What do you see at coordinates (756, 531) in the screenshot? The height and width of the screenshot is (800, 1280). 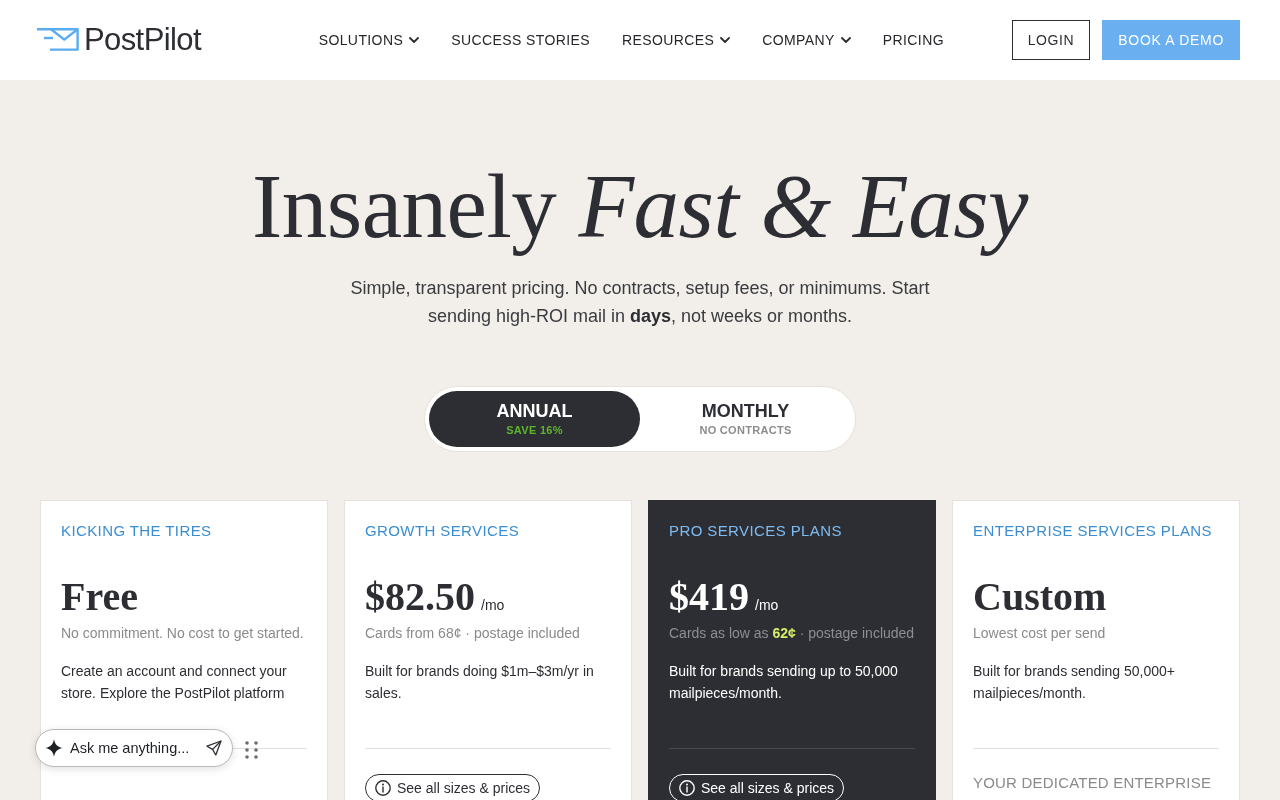 I see `plan-name: PRO SERVICES PLANS` at bounding box center [756, 531].